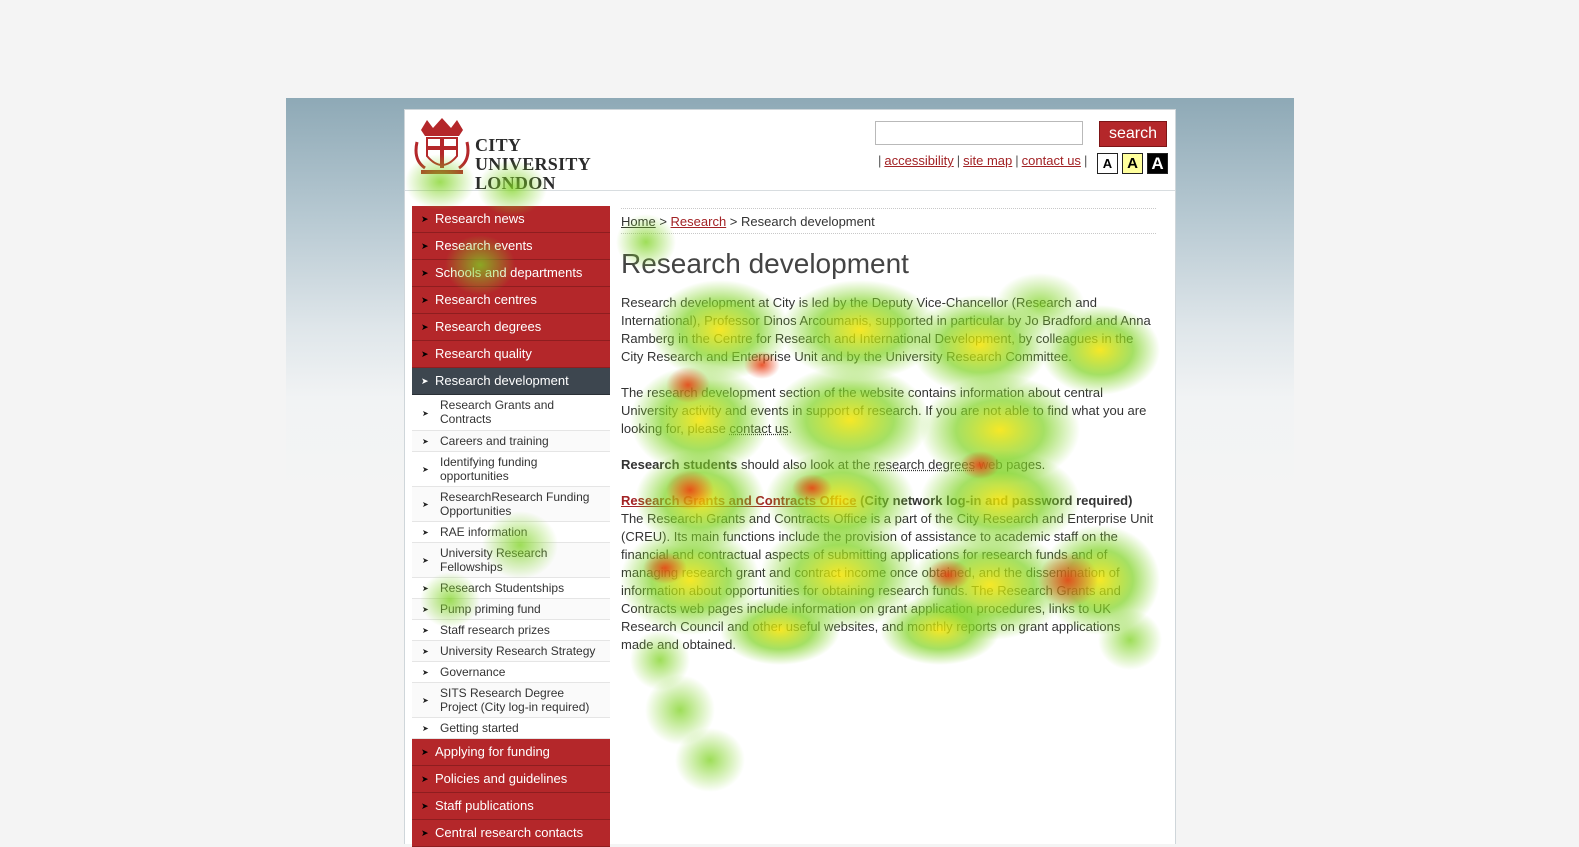 The width and height of the screenshot is (1579, 847). I want to click on paragraph-text: ., so click(790, 428).